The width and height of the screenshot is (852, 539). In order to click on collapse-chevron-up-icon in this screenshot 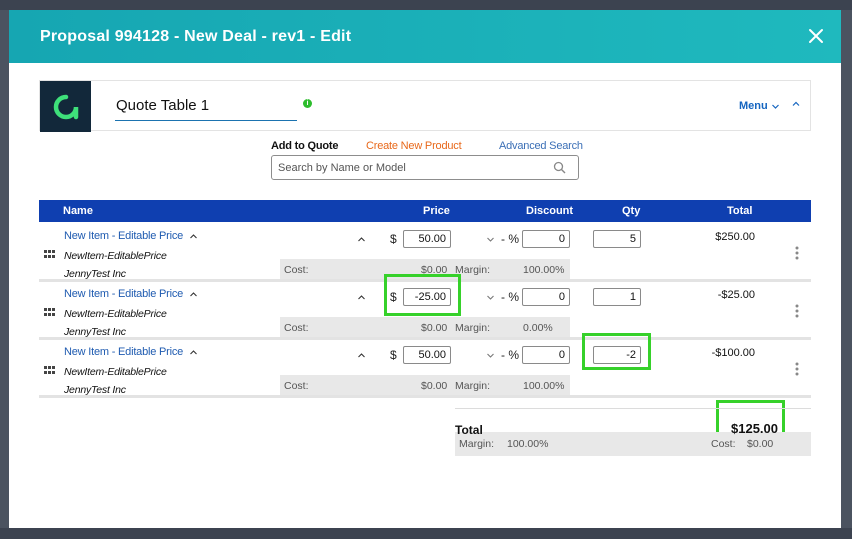, I will do `click(796, 104)`.